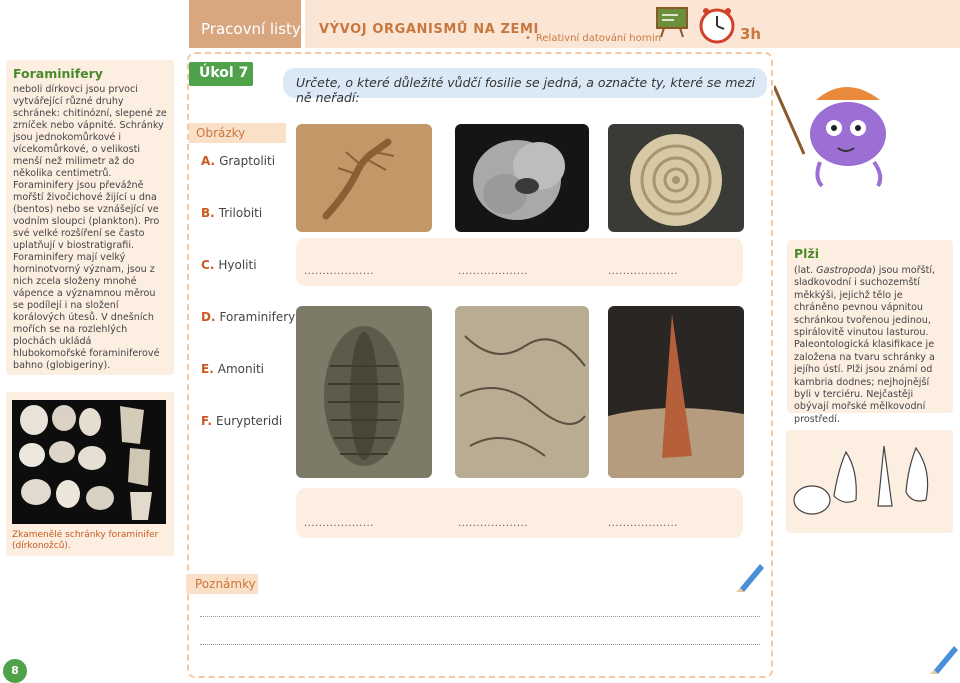 The height and width of the screenshot is (683, 960). What do you see at coordinates (807, 253) in the screenshot?
I see `info-title: Plži` at bounding box center [807, 253].